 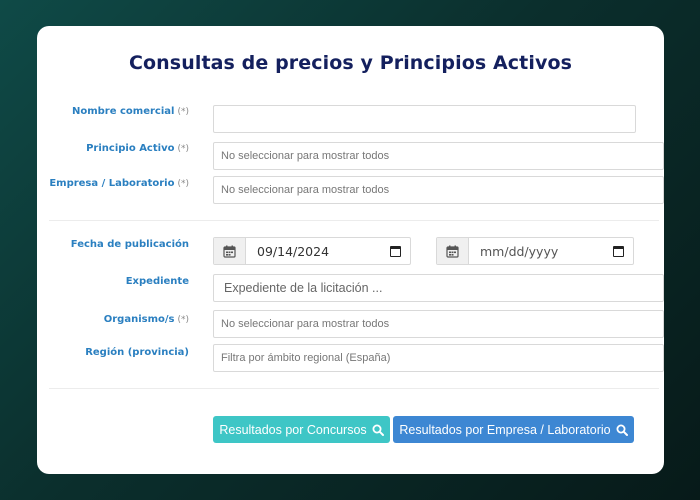 I want to click on fecha-desde-value: 09/14/2024, so click(x=293, y=251).